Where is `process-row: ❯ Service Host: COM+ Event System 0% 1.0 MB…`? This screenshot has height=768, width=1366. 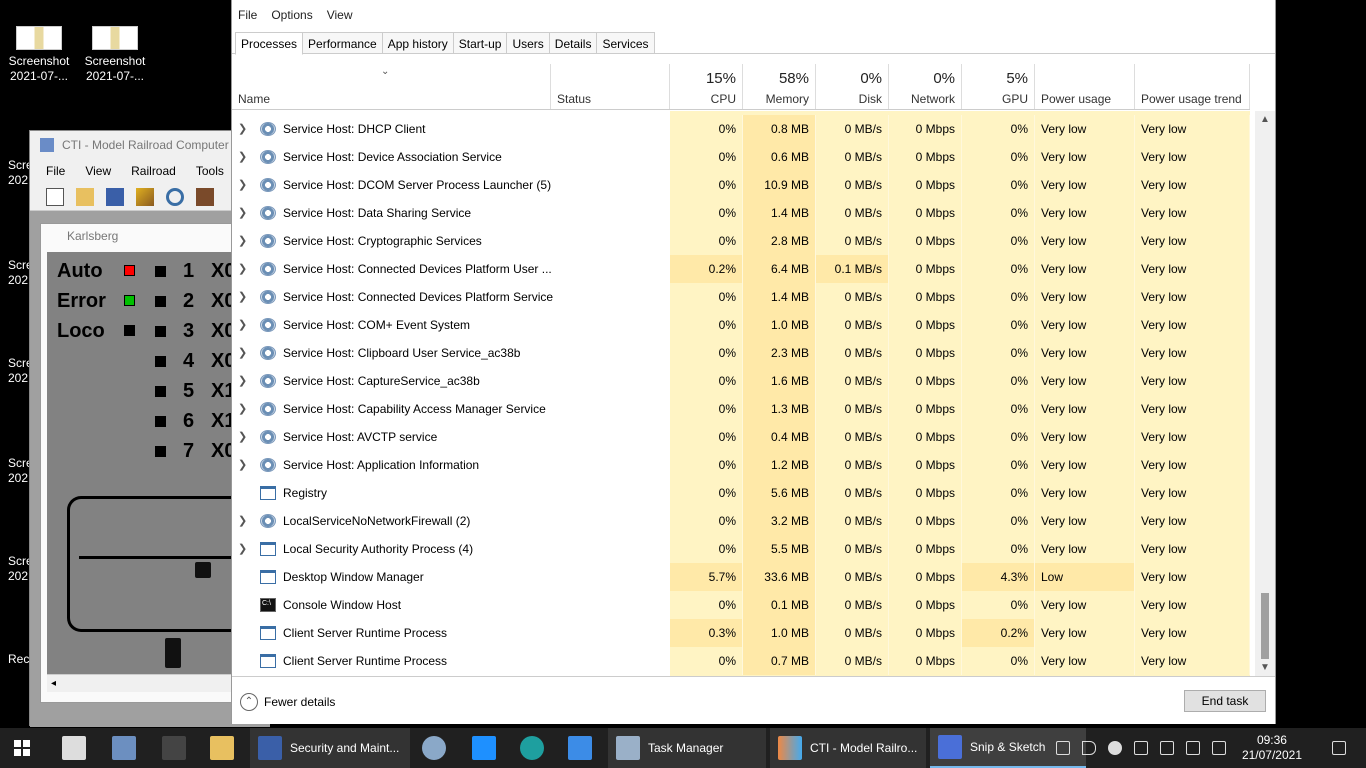
process-row: ❯ Service Host: COM+ Event System 0% 1.0 MB… is located at coordinates (741, 325).